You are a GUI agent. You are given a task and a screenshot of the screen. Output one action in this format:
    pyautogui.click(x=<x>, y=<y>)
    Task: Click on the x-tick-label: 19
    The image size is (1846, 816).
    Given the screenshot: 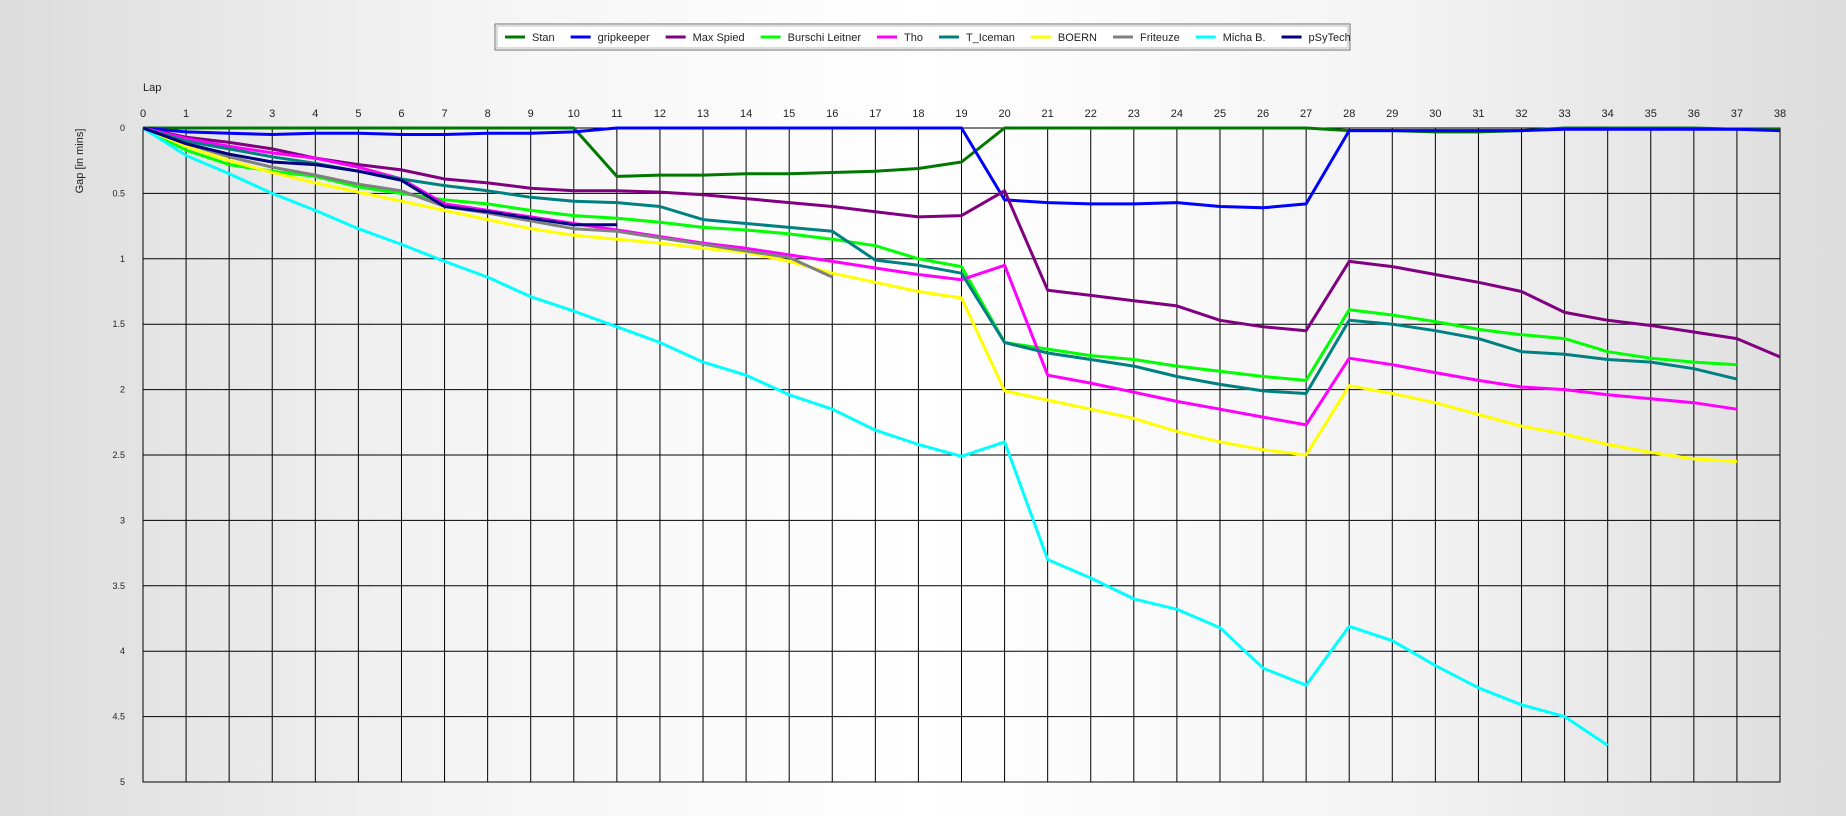 What is the action you would take?
    pyautogui.click(x=961, y=114)
    